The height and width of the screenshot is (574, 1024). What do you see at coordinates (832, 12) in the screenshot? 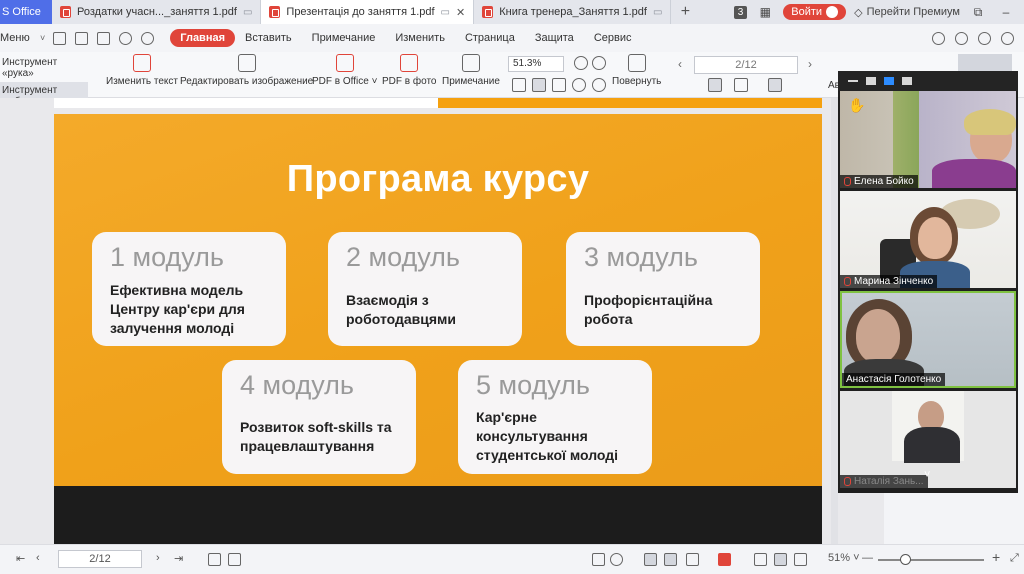
I see `avatar-icon` at bounding box center [832, 12].